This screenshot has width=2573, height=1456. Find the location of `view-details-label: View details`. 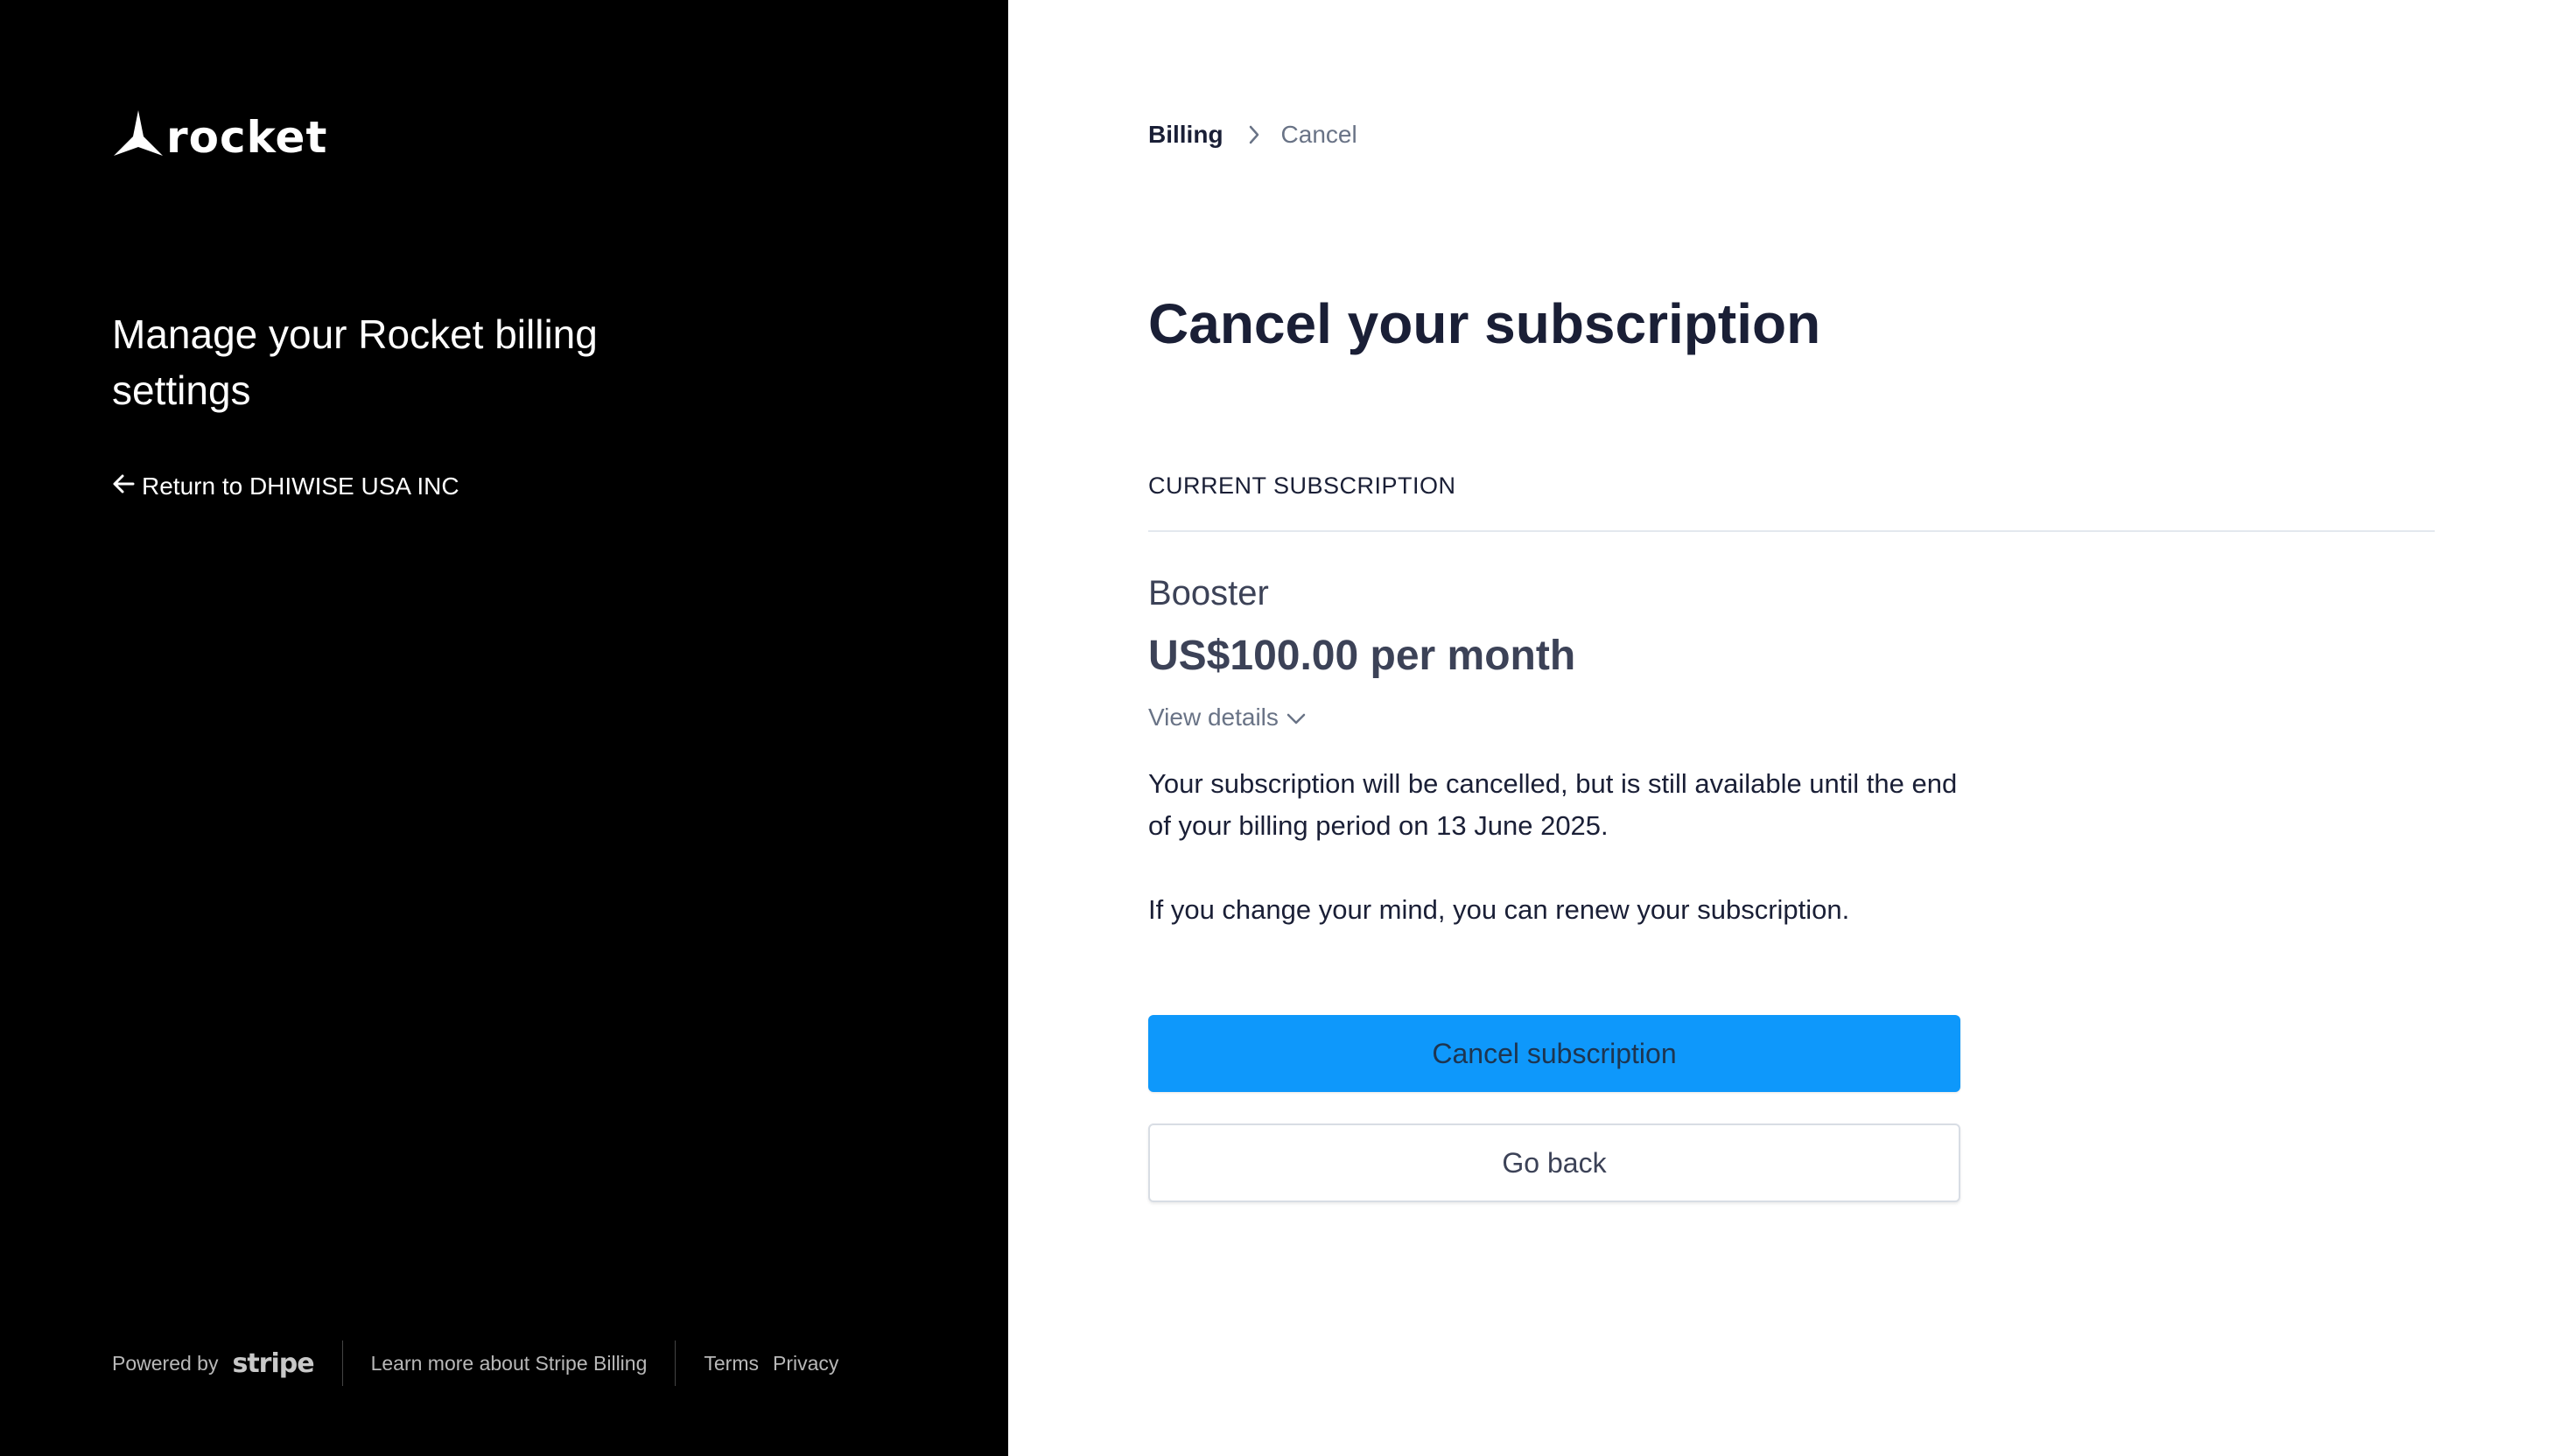

view-details-label: View details is located at coordinates (1213, 717).